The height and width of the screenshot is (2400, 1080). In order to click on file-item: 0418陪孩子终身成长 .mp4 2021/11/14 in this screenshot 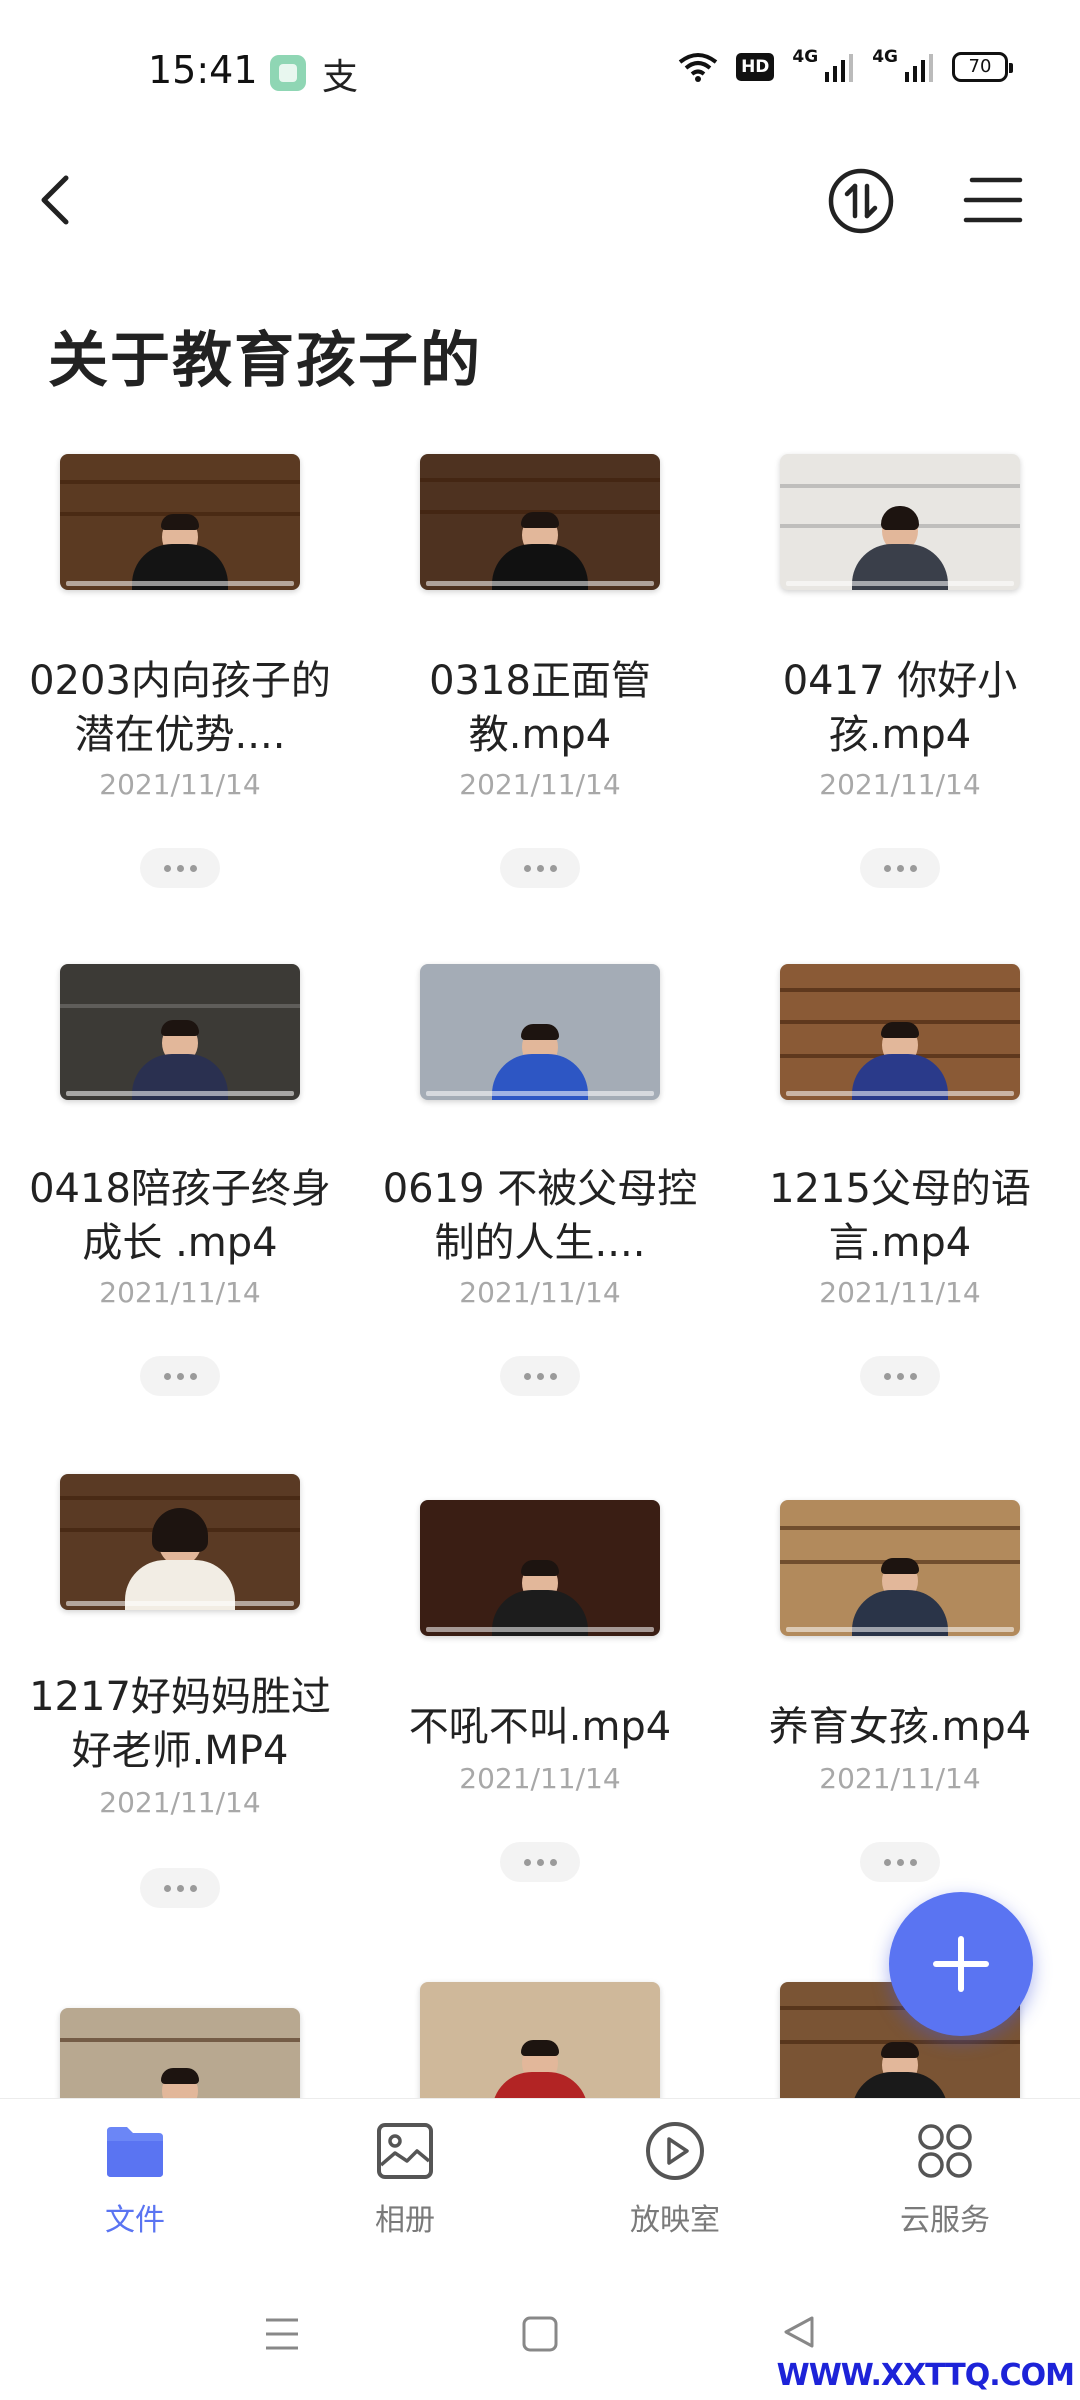, I will do `click(180, 1183)`.